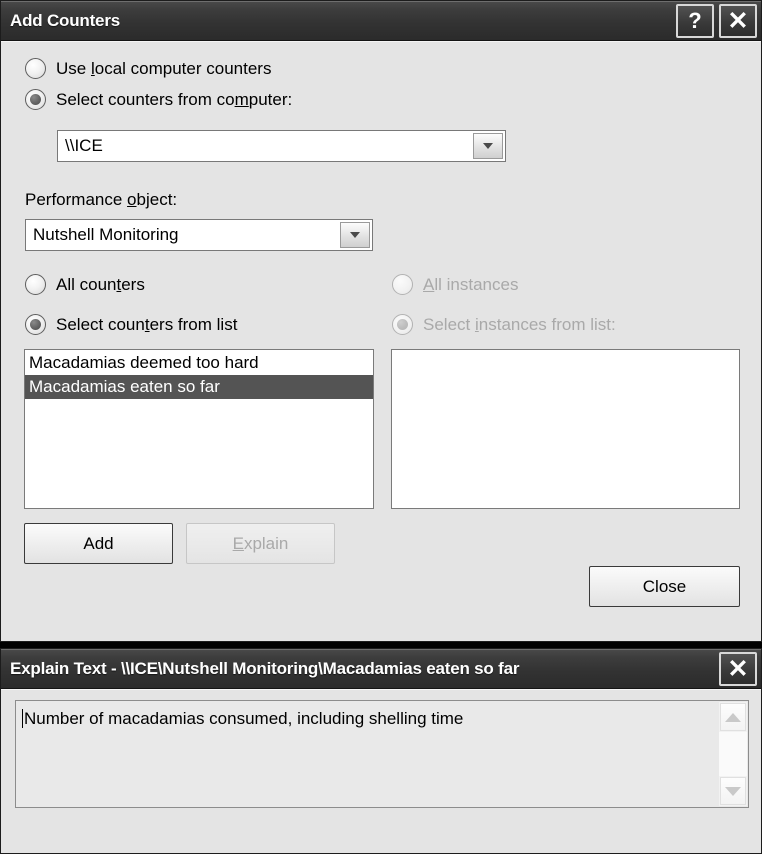  Describe the element at coordinates (199, 387) in the screenshot. I see `list-item: Macadamias eaten so far` at that location.